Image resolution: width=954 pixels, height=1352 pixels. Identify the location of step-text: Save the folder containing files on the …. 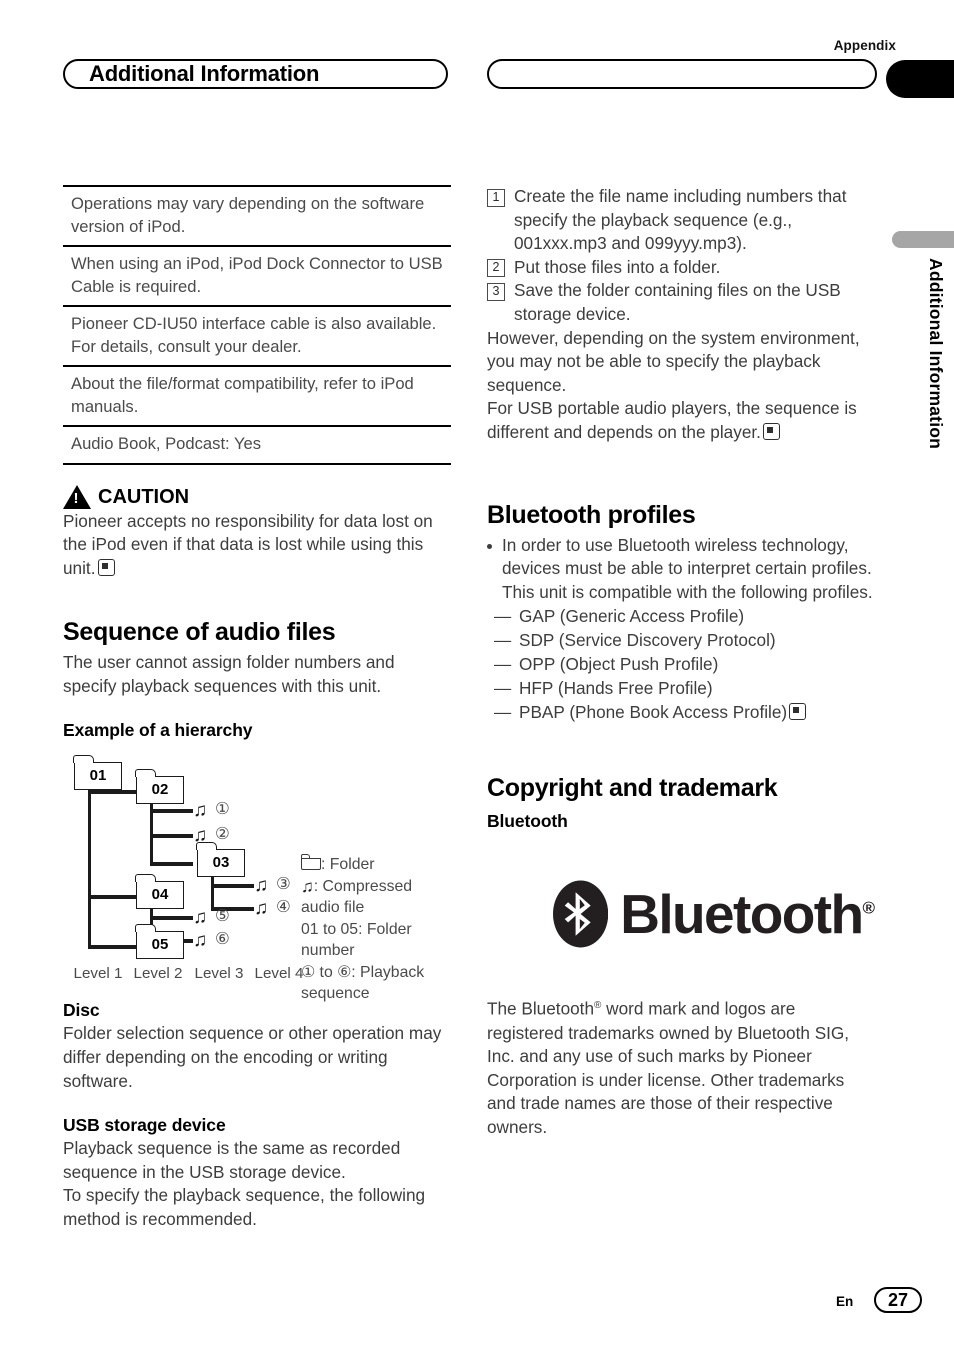
(677, 302).